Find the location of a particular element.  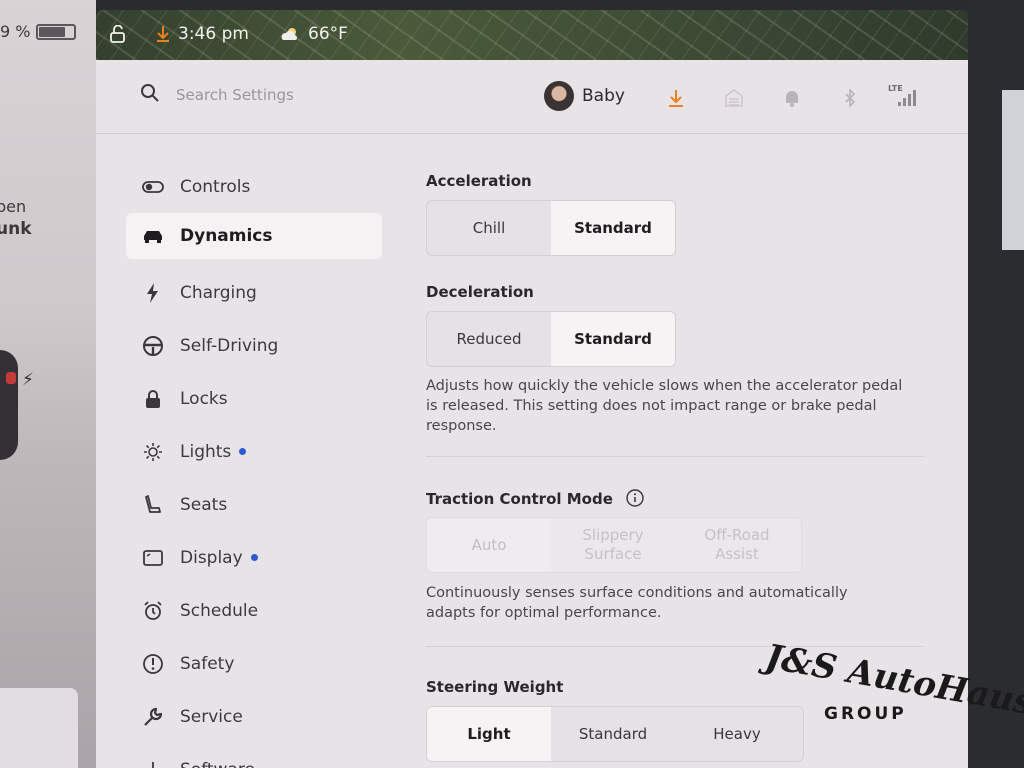

deceleration-option-reduced: Reduced is located at coordinates (489, 339).